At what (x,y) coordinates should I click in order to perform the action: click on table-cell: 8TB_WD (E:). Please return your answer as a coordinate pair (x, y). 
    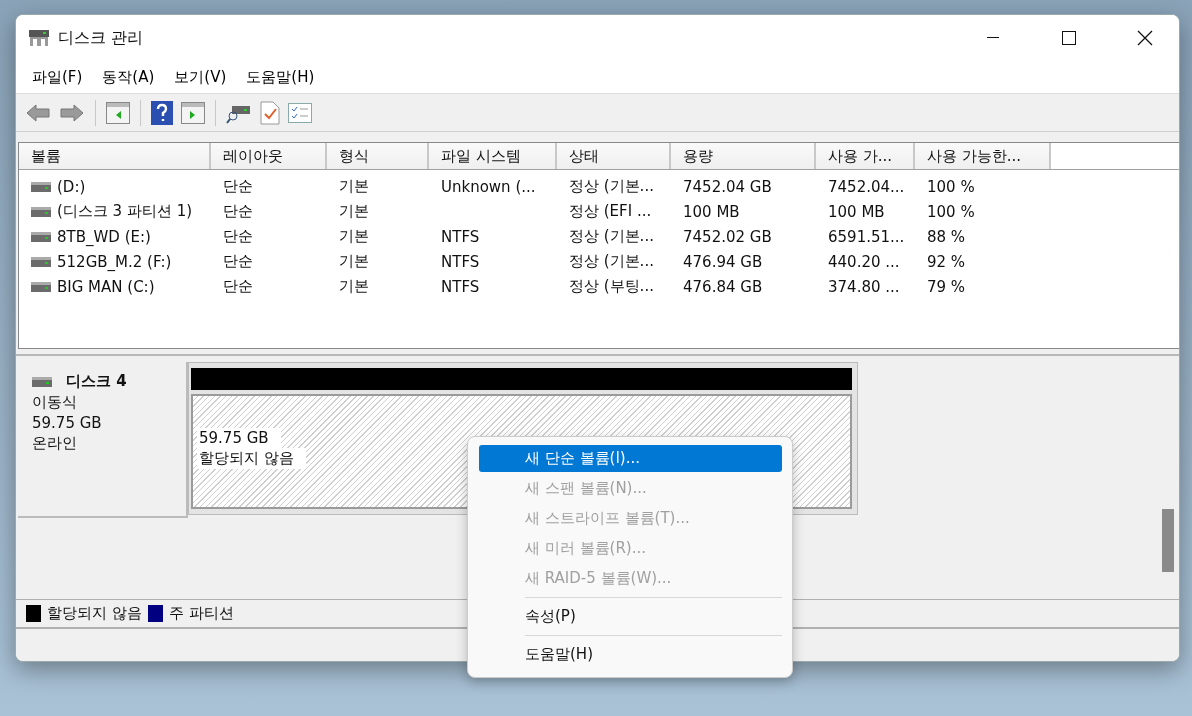
    Looking at the image, I should click on (104, 236).